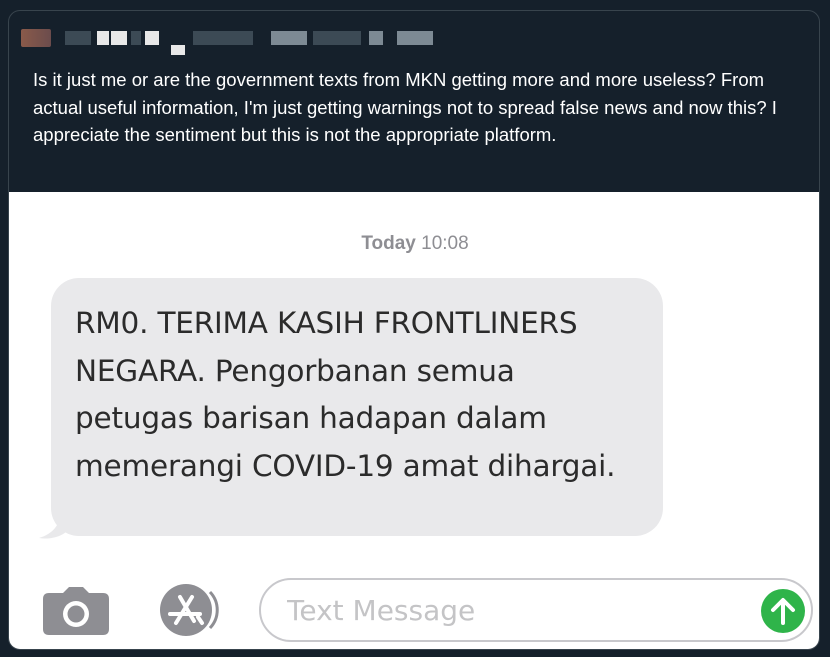 This screenshot has height=657, width=830. Describe the element at coordinates (388, 243) in the screenshot. I see `timestamp-day: Today` at that location.